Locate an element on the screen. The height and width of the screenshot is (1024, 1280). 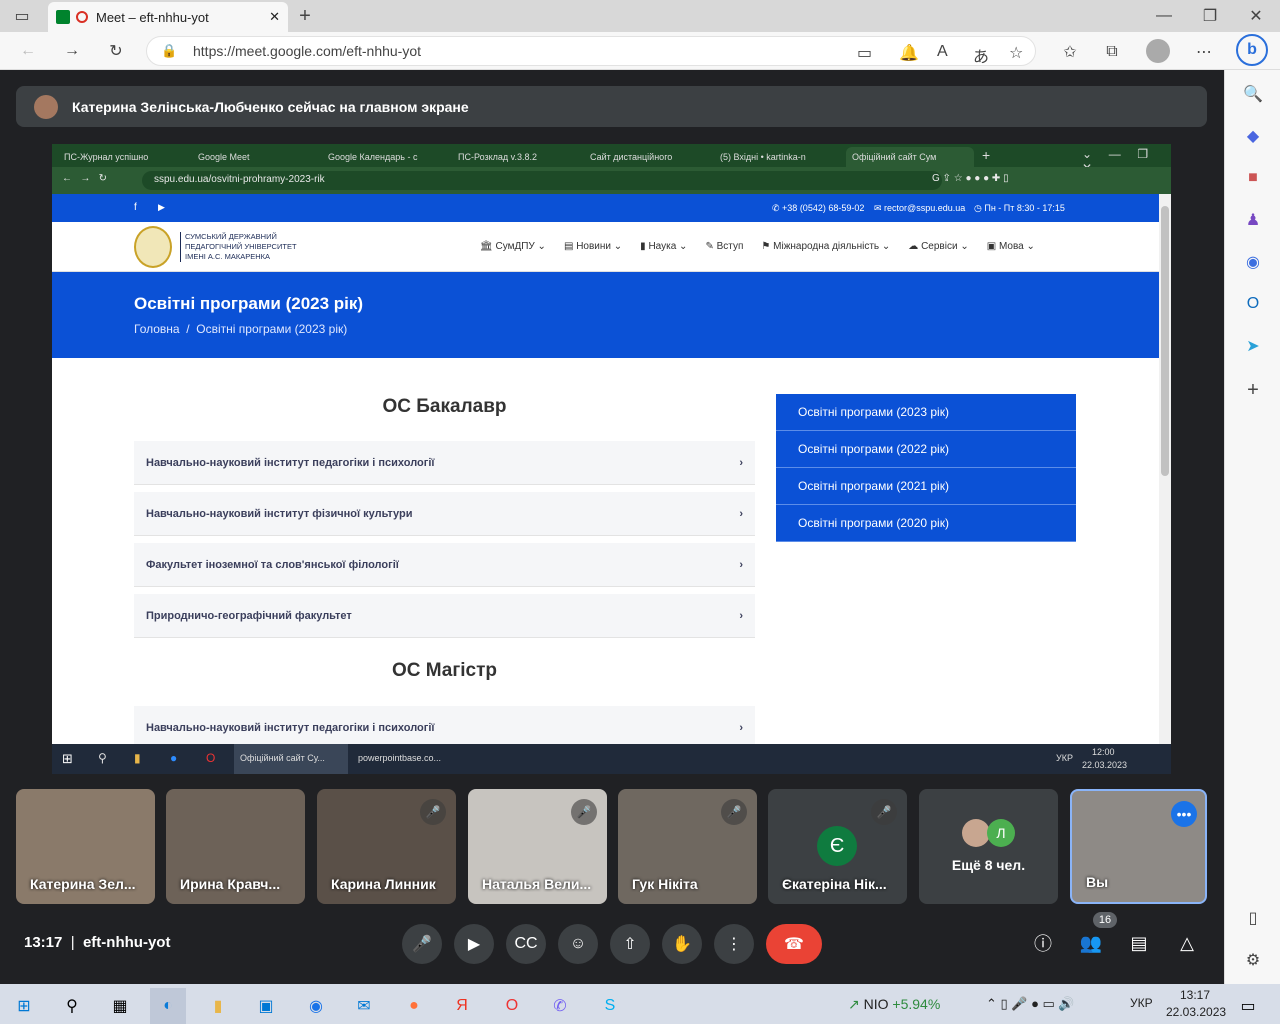
tools-icon: ■ is located at coordinates (1253, 178).